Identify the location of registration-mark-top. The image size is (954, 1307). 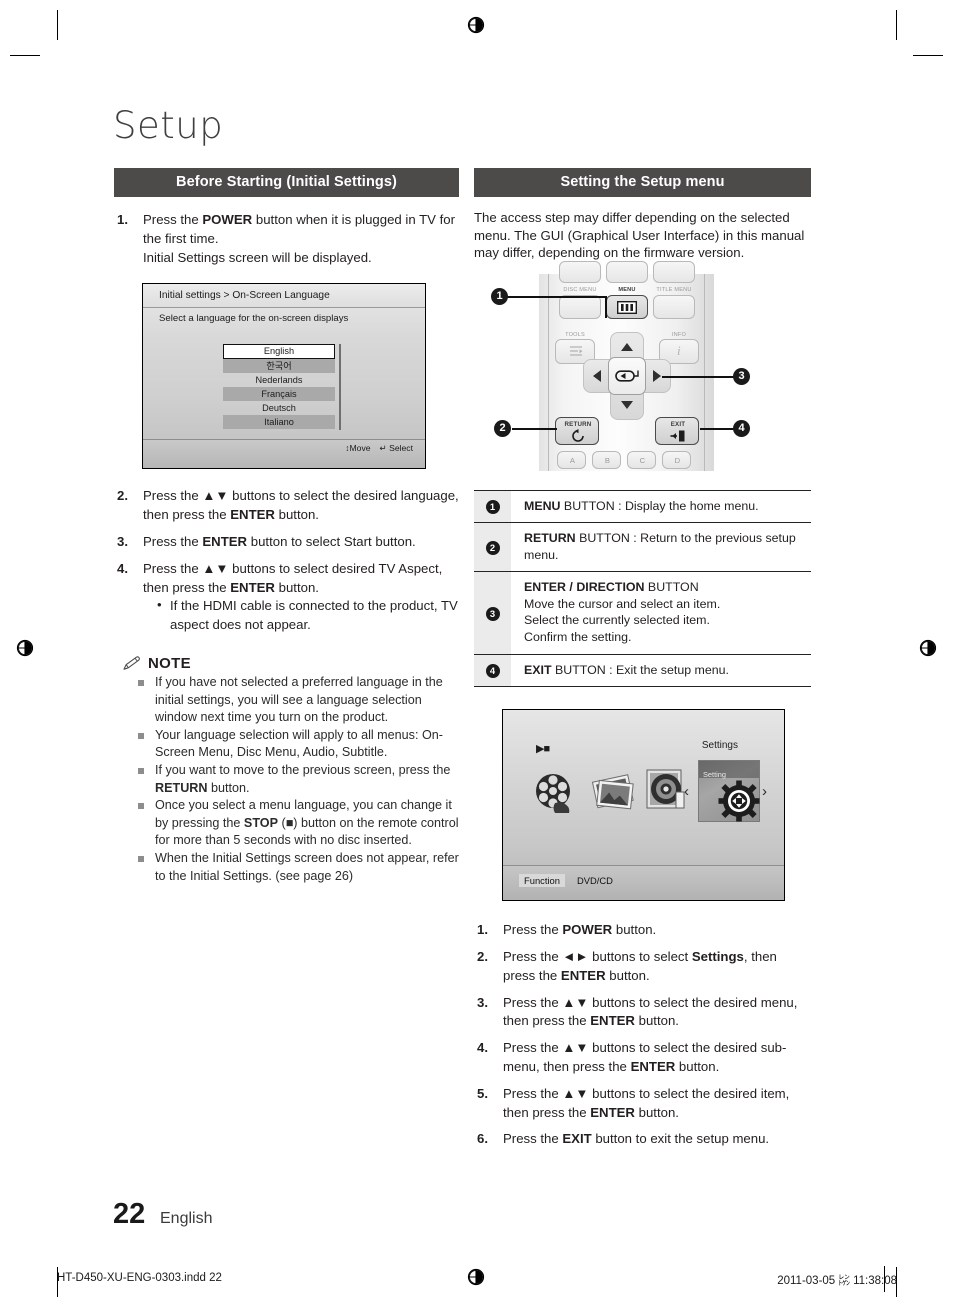
(476, 25).